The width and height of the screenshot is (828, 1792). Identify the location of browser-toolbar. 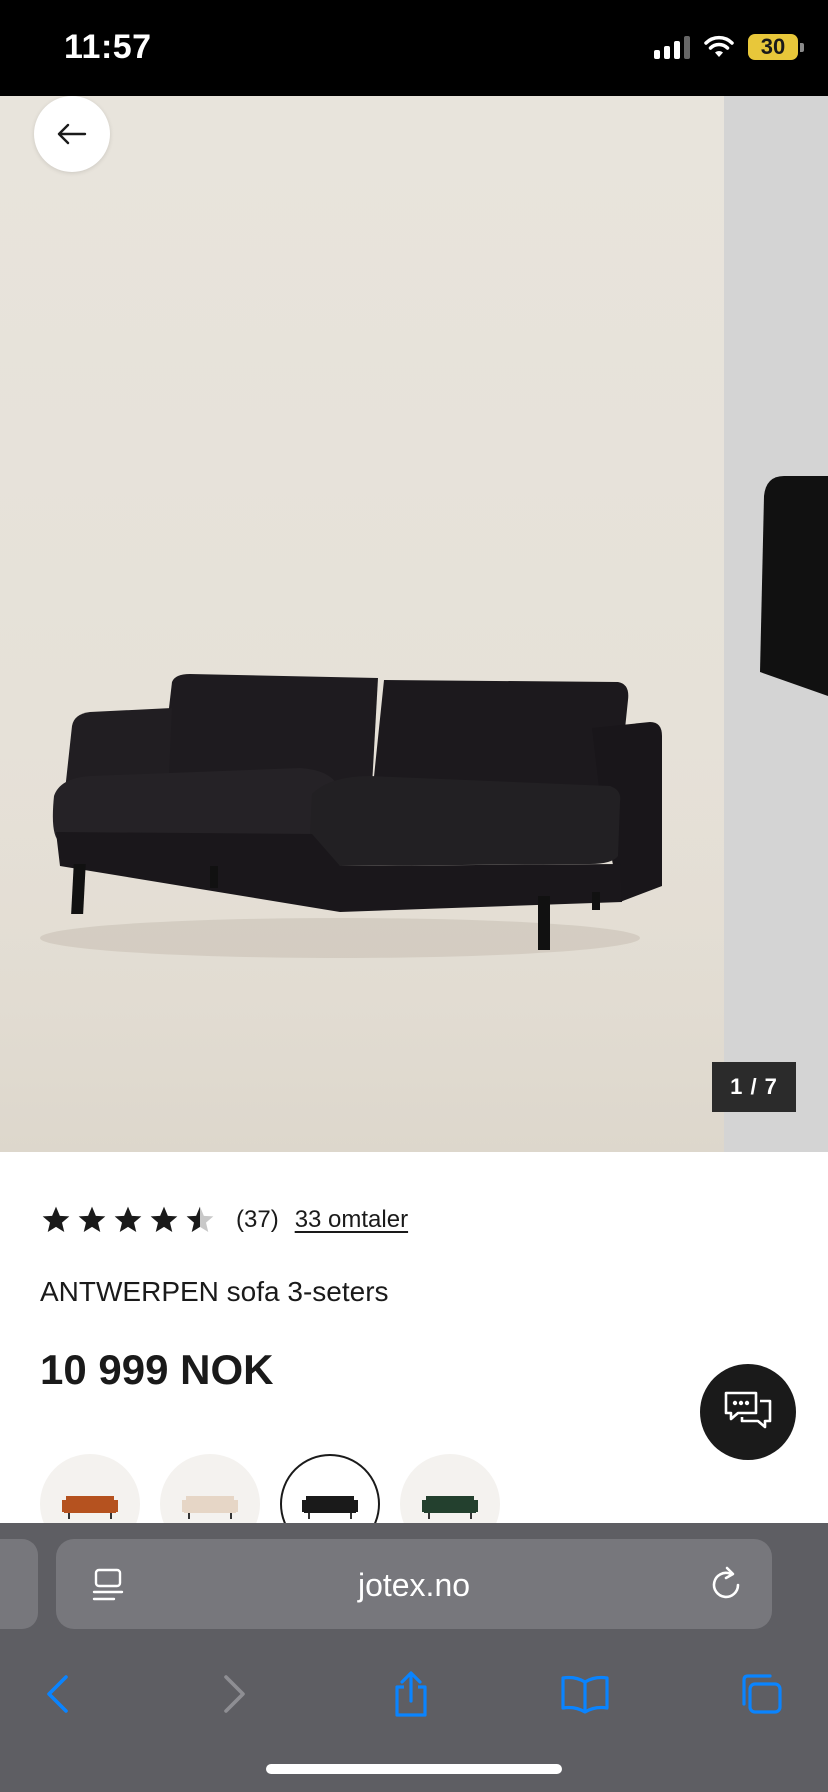
(414, 1692).